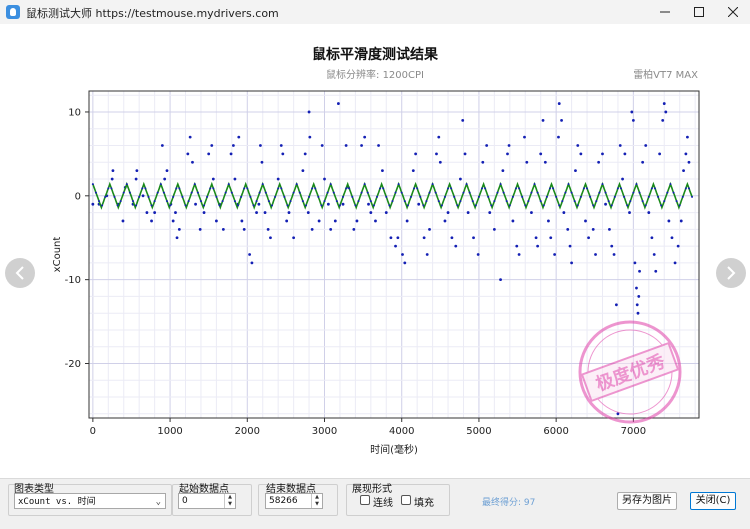 The width and height of the screenshot is (750, 529). What do you see at coordinates (57, 502) in the screenshot?
I see `chart-type-value: xCount vs. 时间` at bounding box center [57, 502].